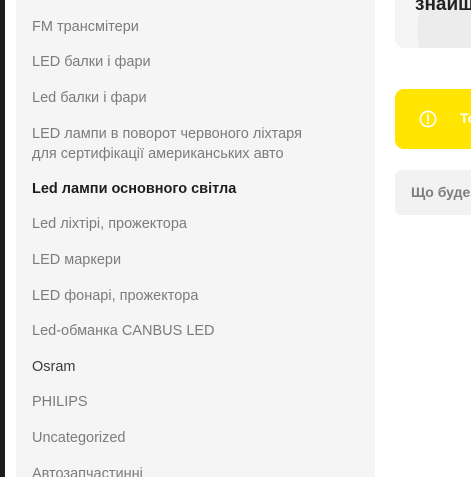 The height and width of the screenshot is (477, 471). What do you see at coordinates (433, 24) in the screenshot?
I see `top-info-card: знайш` at bounding box center [433, 24].